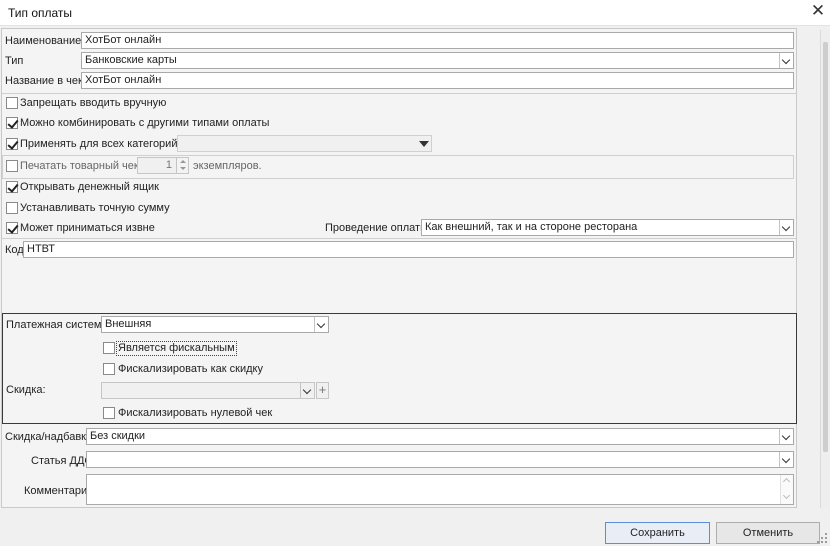  Describe the element at coordinates (128, 324) in the screenshot. I see `payment-system-value: Внешняя` at that location.